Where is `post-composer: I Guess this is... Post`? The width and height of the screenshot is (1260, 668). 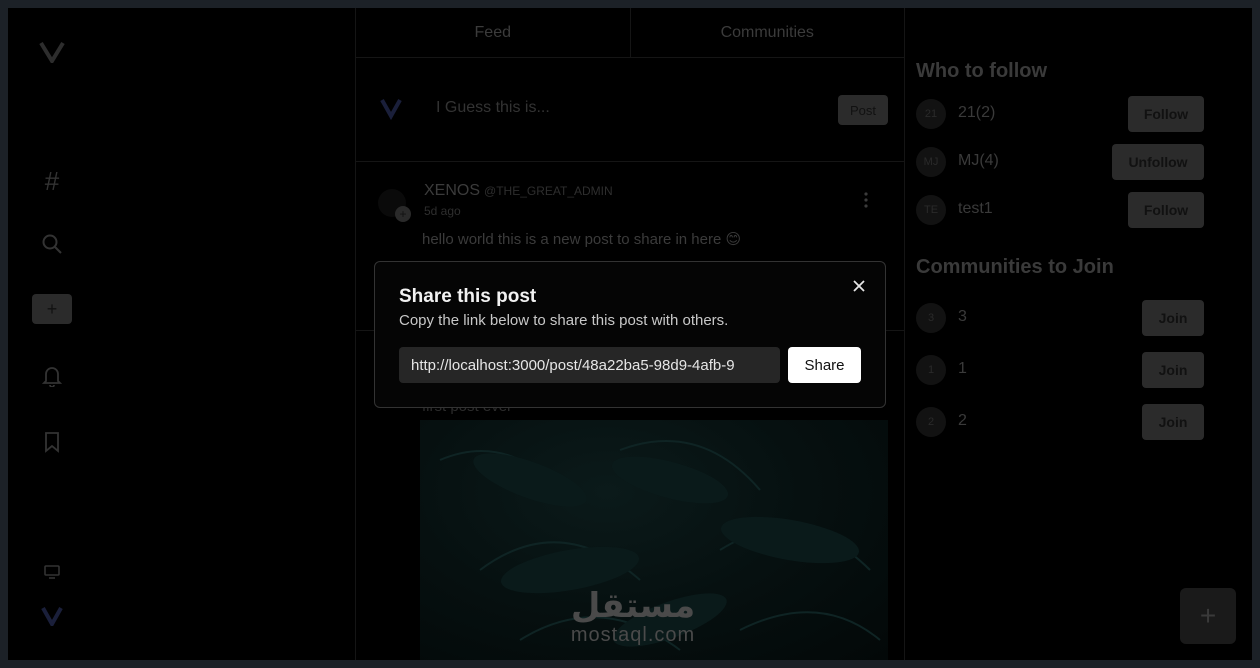 post-composer: I Guess this is... Post is located at coordinates (630, 110).